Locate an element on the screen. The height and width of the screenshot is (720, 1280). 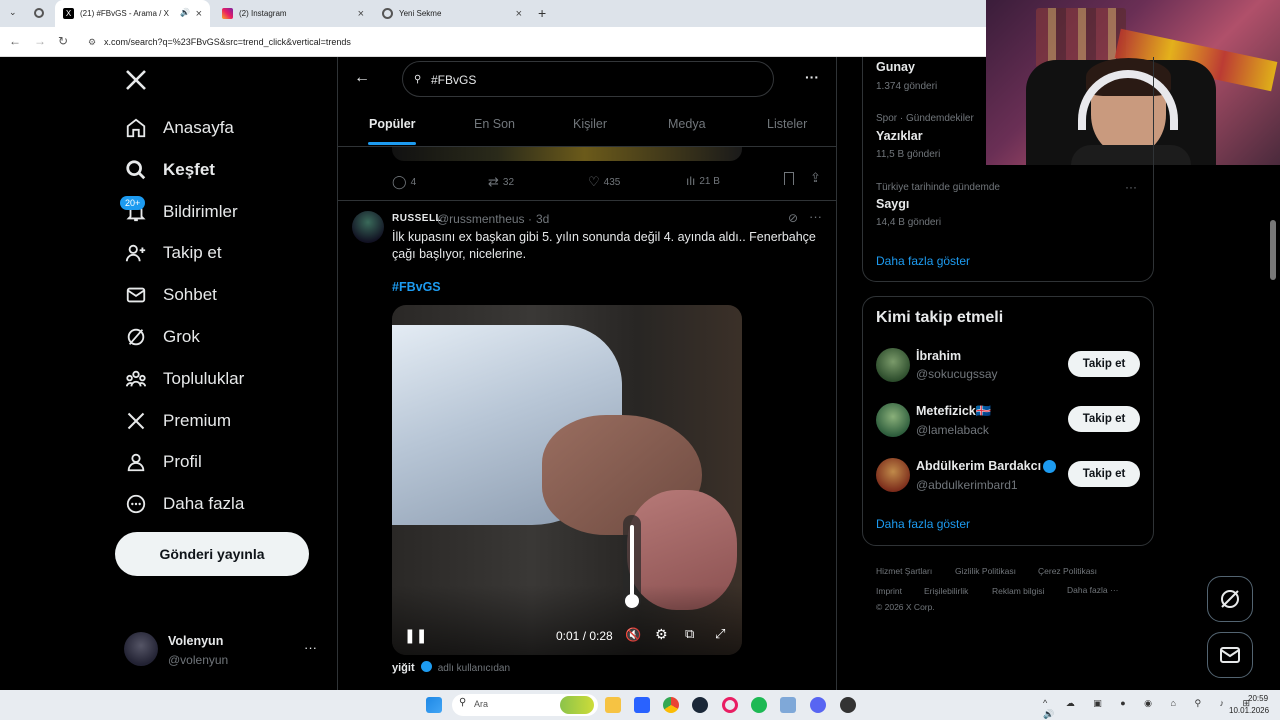
tab-list-chevron-icon: ⌄ is located at coordinates (13, 12).